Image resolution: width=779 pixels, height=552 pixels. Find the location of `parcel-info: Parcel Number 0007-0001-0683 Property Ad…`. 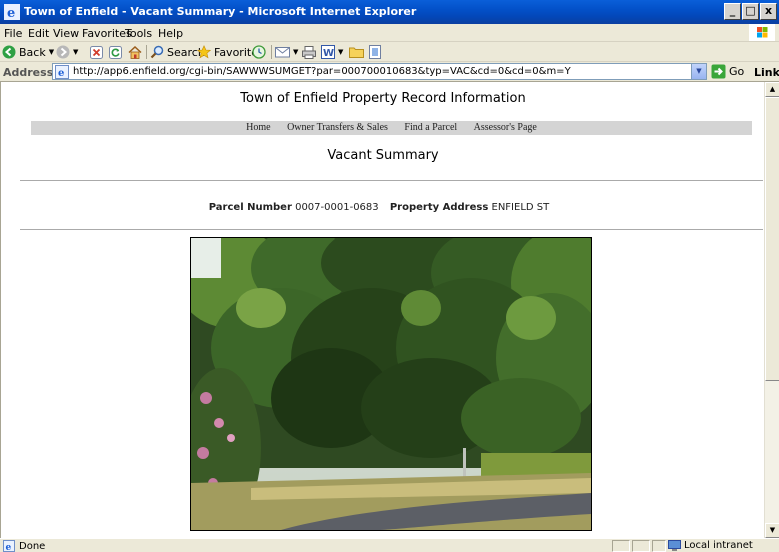

parcel-info: Parcel Number 0007-0001-0683 Property Ad… is located at coordinates (382, 207).